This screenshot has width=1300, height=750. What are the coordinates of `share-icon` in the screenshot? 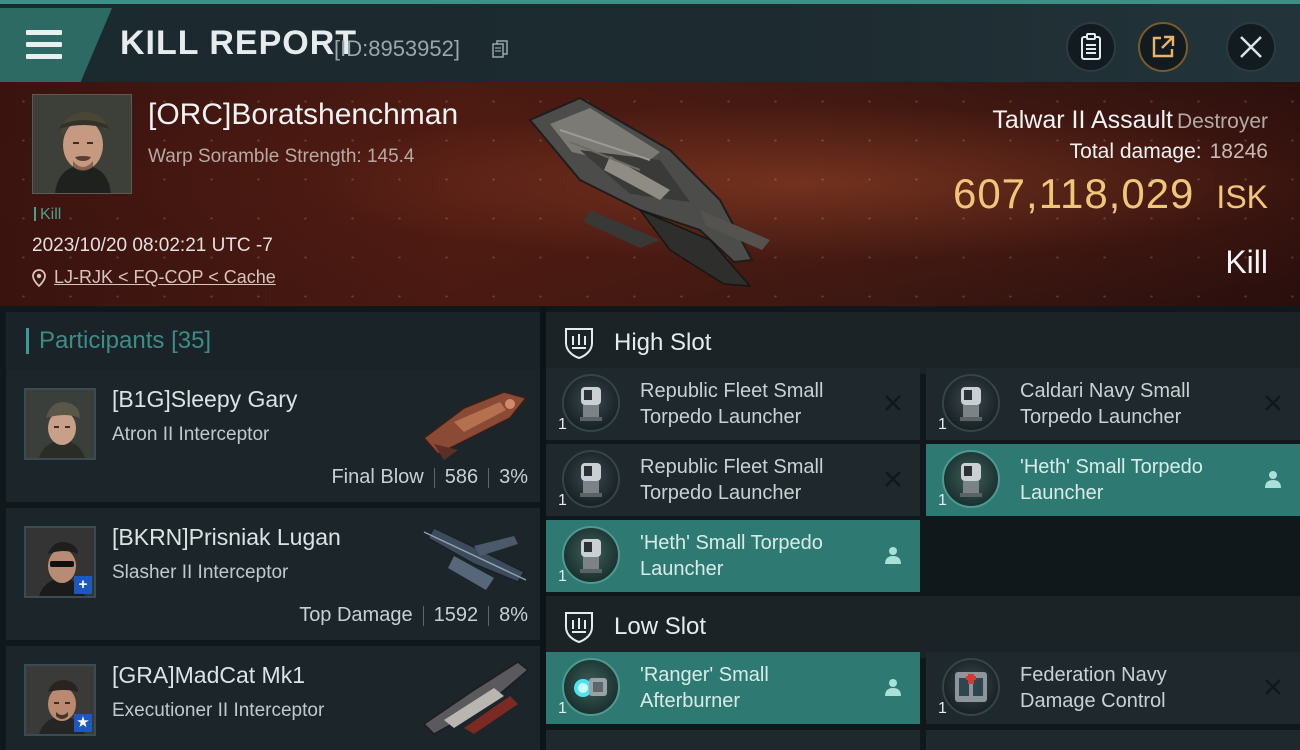 It's located at (1163, 46).